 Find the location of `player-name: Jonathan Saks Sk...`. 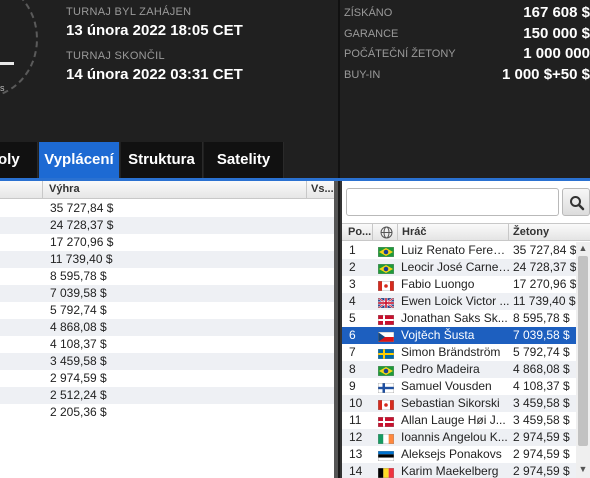

player-name: Jonathan Saks Sk... is located at coordinates (454, 318).